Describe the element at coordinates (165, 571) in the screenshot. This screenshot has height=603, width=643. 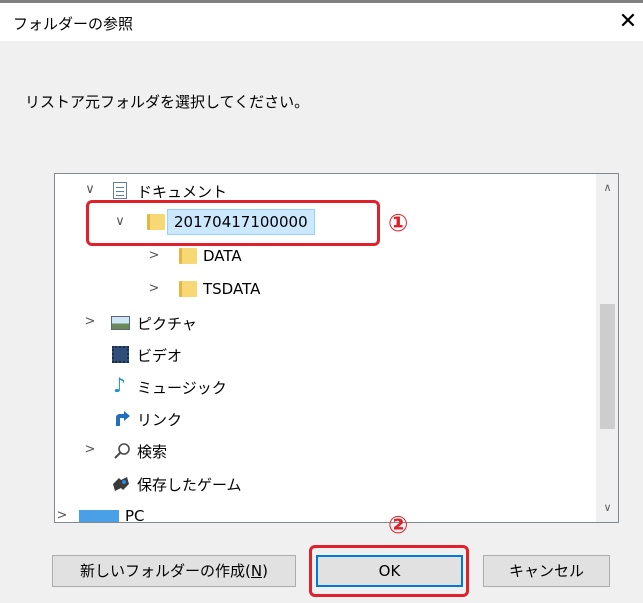
I see `new-folder-label: 新しいフォルダーの作成(` at that location.